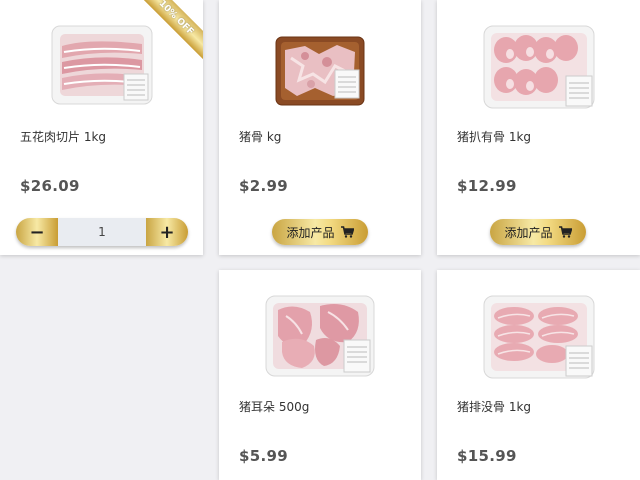  Describe the element at coordinates (487, 186) in the screenshot. I see `product-price: $12.99` at that location.